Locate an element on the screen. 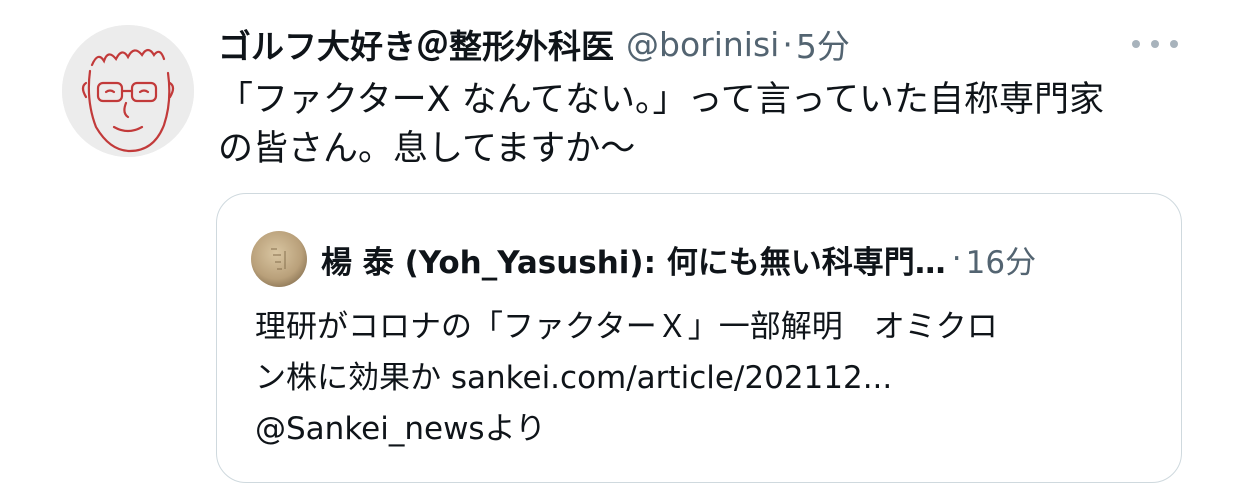  quoted-tweet-header: 楊 泰 (Yoh_Yasushi): 何にも無い科専門… · 16分 is located at coordinates (643, 259).